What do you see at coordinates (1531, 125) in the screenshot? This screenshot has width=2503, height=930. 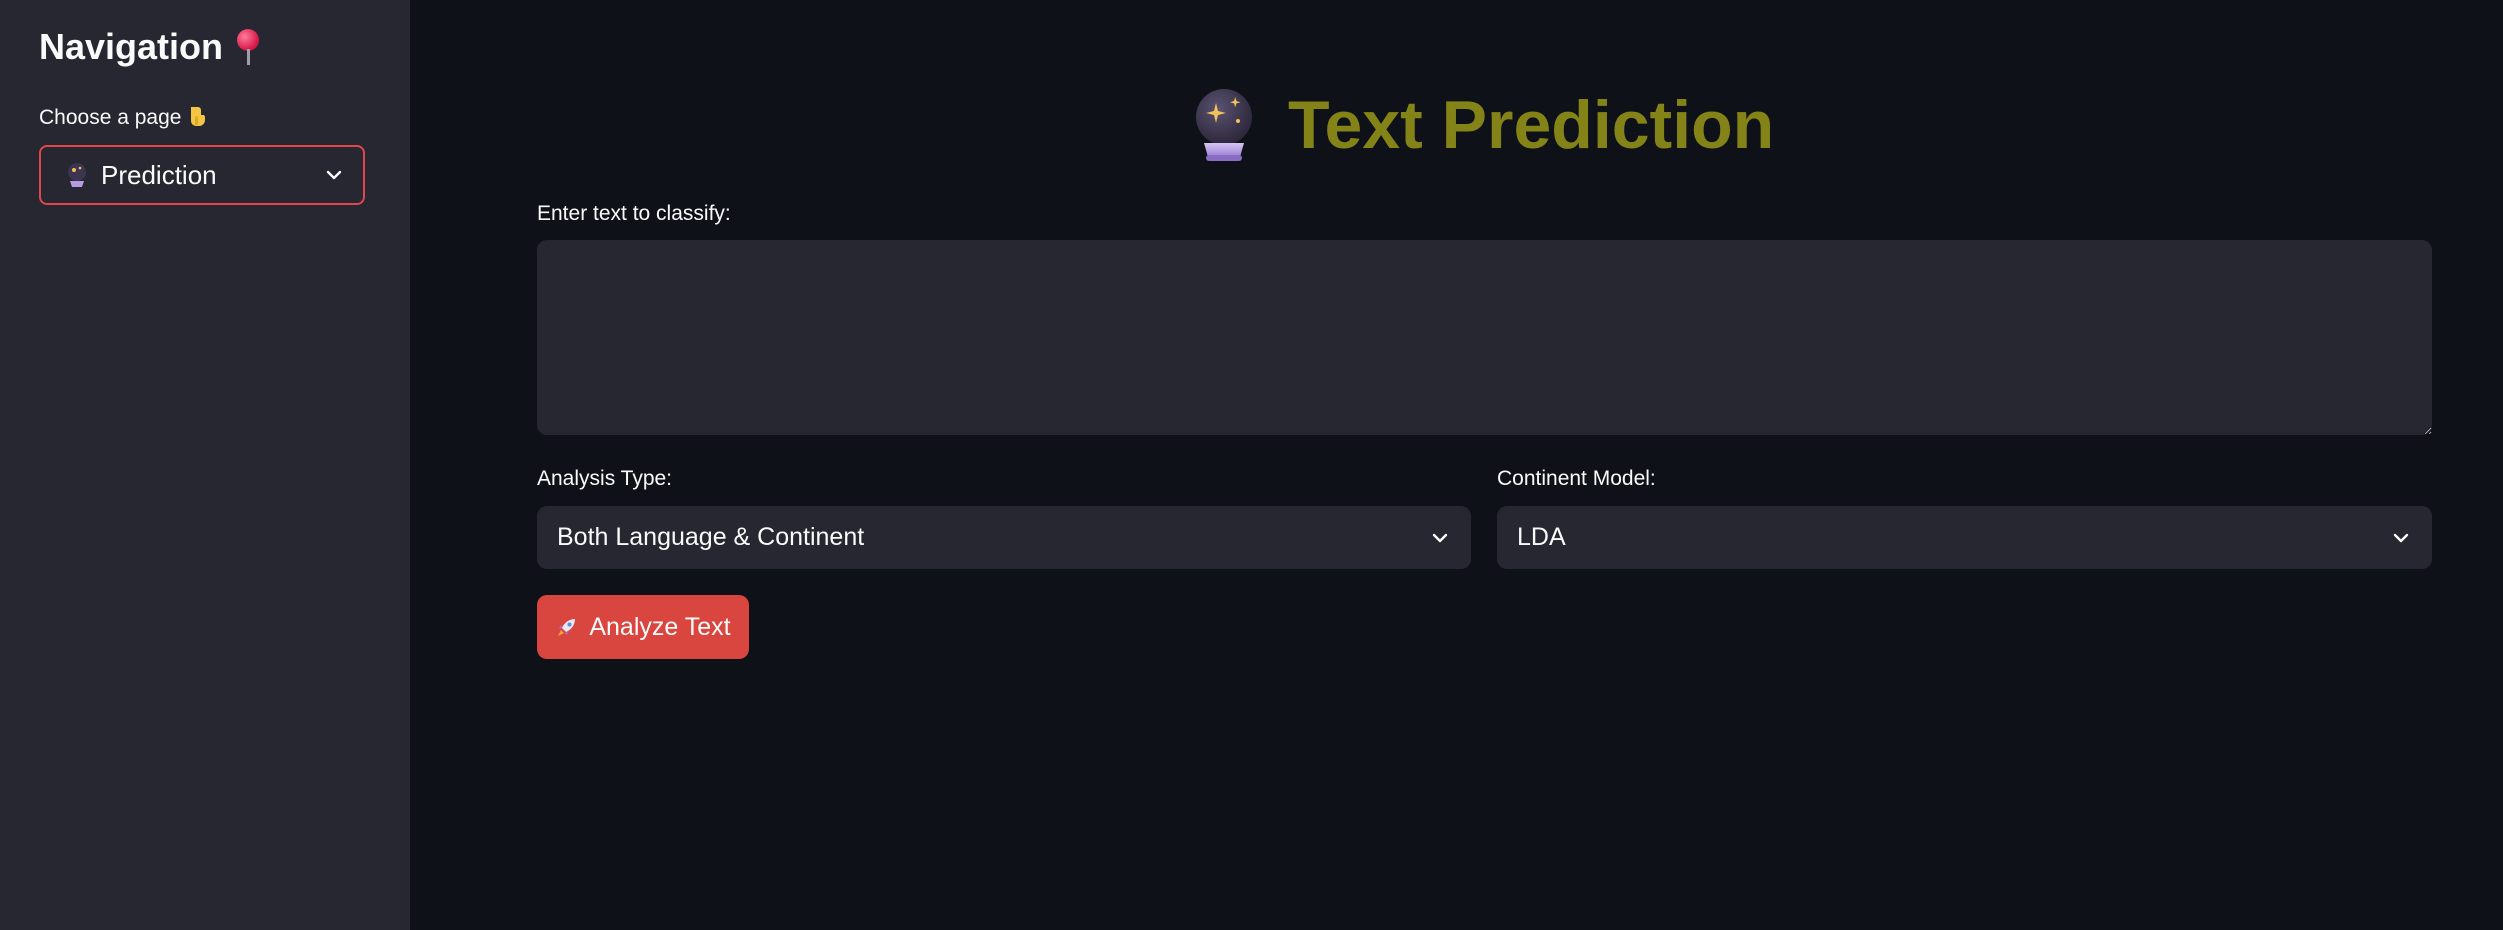 I see `page-title-text: Text Prediction` at bounding box center [1531, 125].